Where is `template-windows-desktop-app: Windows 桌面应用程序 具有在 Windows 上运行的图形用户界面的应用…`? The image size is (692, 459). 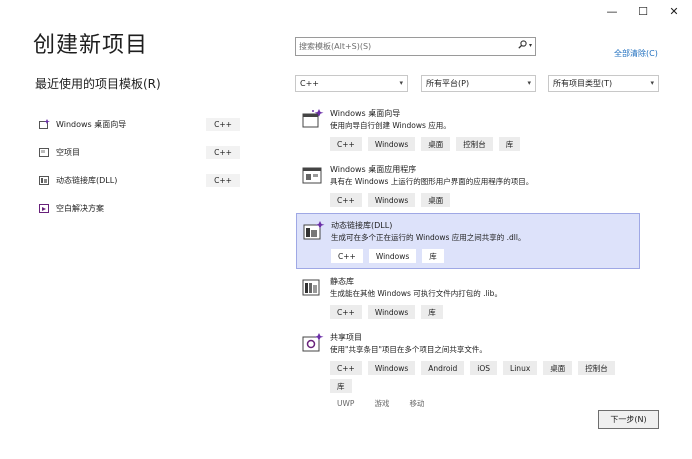
template-windows-desktop-app: Windows 桌面应用程序 具有在 Windows 上运行的图形用户界面的应用… is located at coordinates (468, 186).